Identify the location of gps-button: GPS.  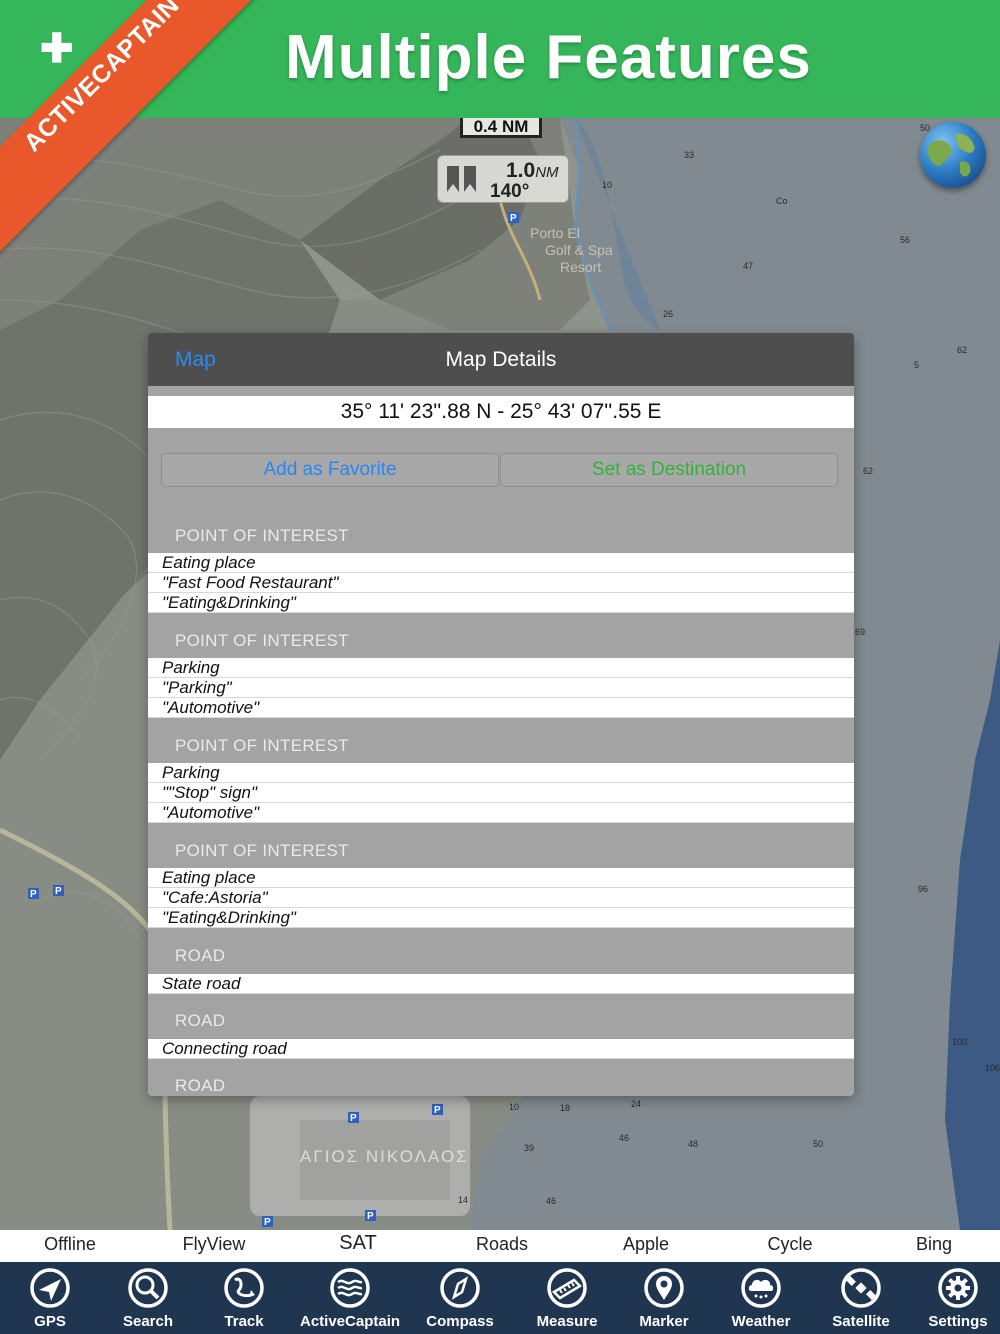
(50, 1298).